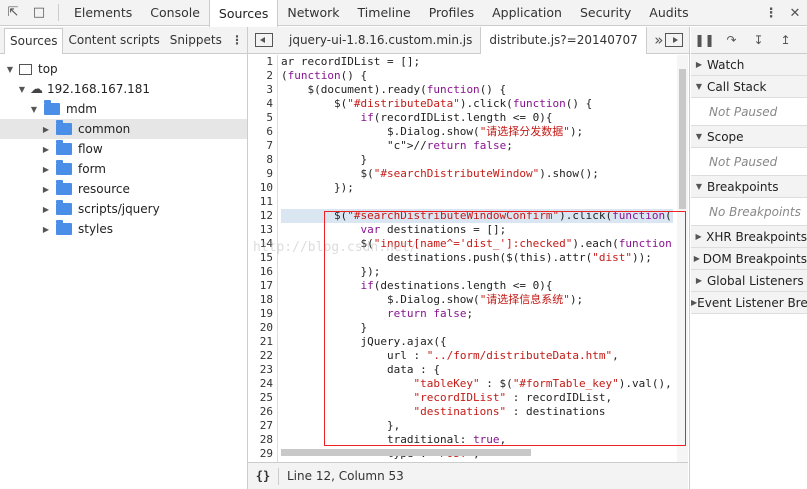 The width and height of the screenshot is (807, 489). What do you see at coordinates (262, 202) in the screenshot?
I see `line-number: 11` at bounding box center [262, 202].